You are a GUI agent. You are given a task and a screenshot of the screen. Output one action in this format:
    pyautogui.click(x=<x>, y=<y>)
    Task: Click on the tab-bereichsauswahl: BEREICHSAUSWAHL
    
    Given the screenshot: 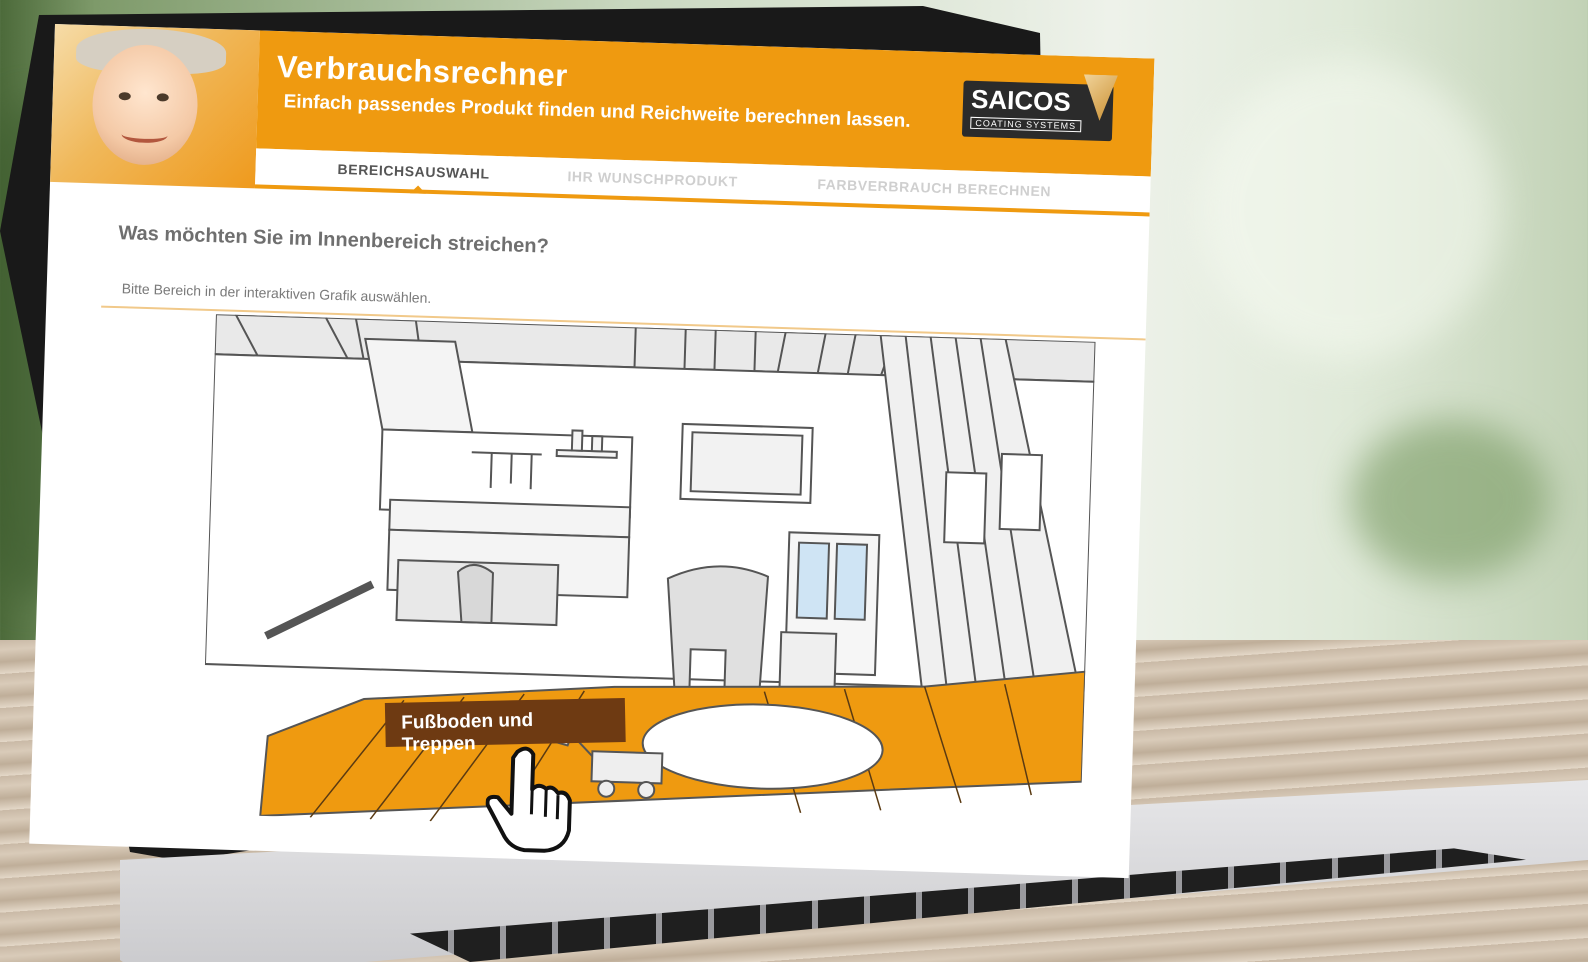 What is the action you would take?
    pyautogui.click(x=413, y=171)
    